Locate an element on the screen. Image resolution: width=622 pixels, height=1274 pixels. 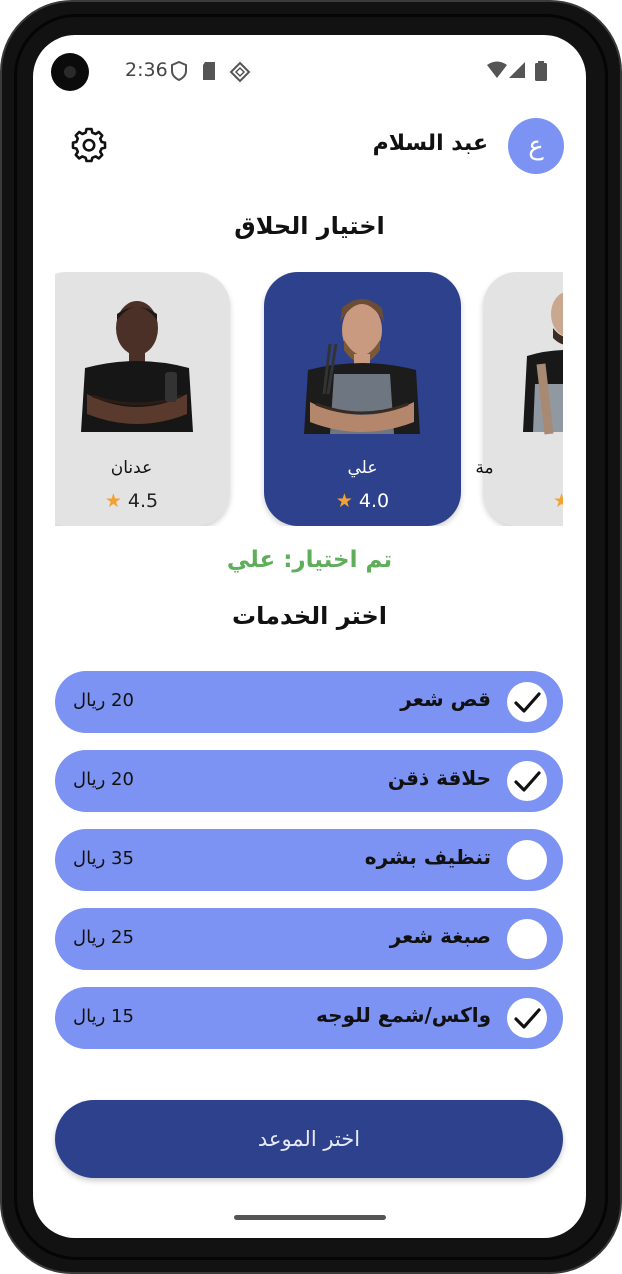
barber-section-title: اختيار الحلاق is located at coordinates (309, 226).